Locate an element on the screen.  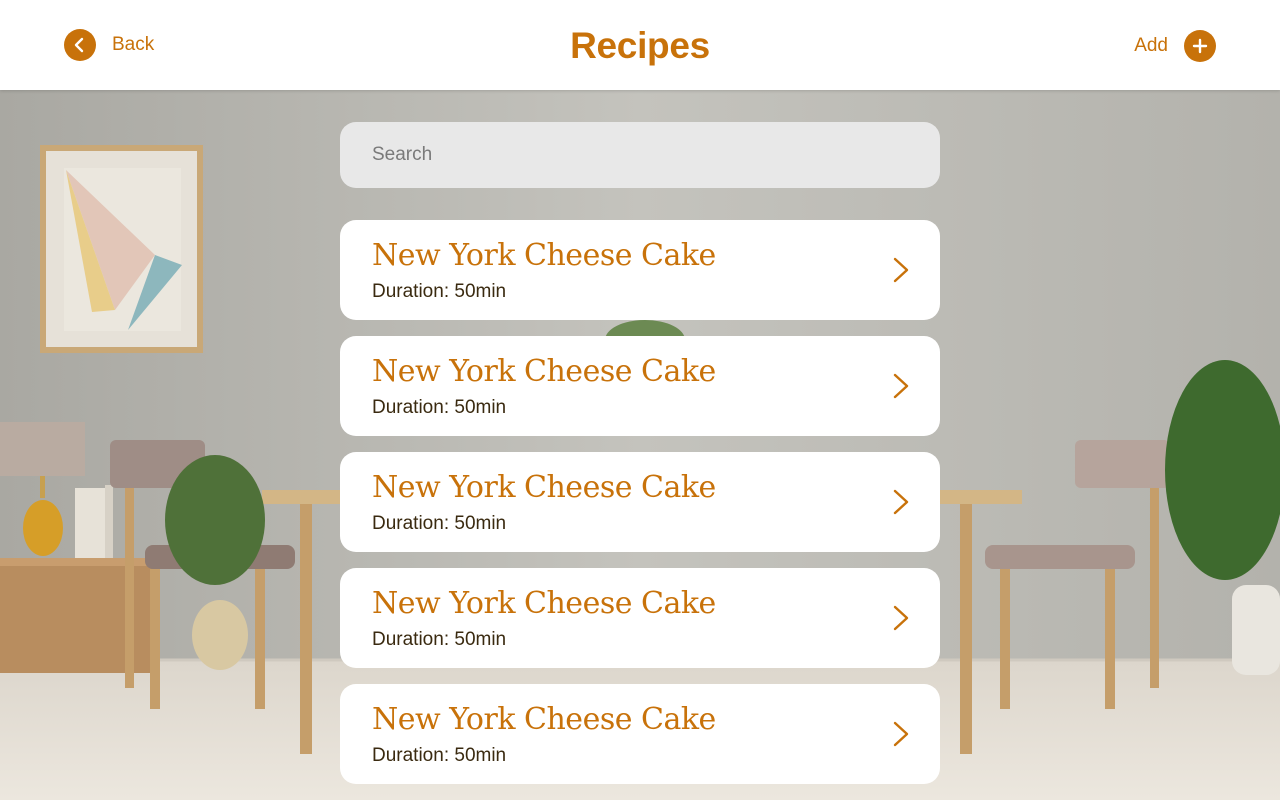
plus-icon is located at coordinates (1200, 46).